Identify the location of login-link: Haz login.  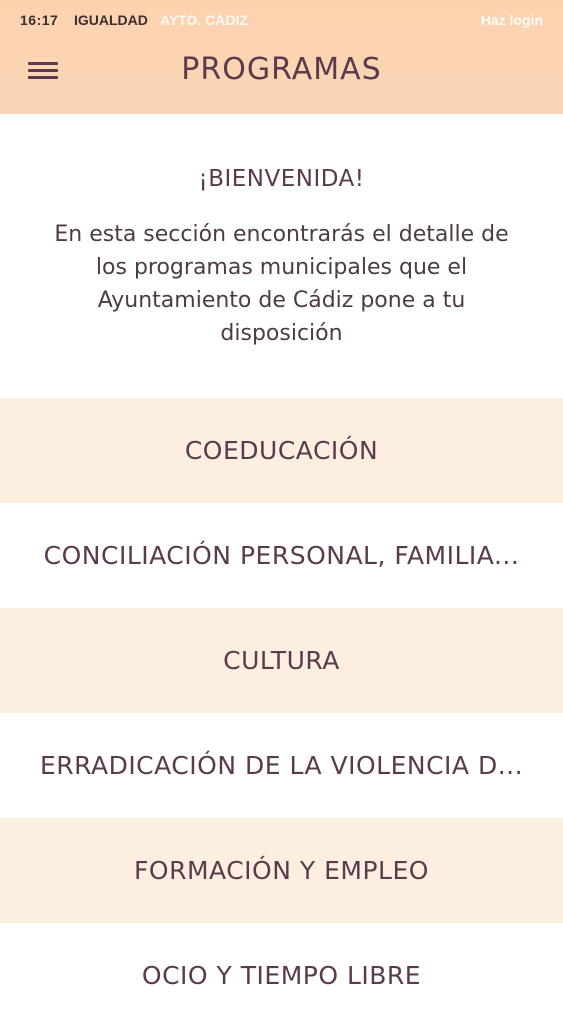
(512, 20).